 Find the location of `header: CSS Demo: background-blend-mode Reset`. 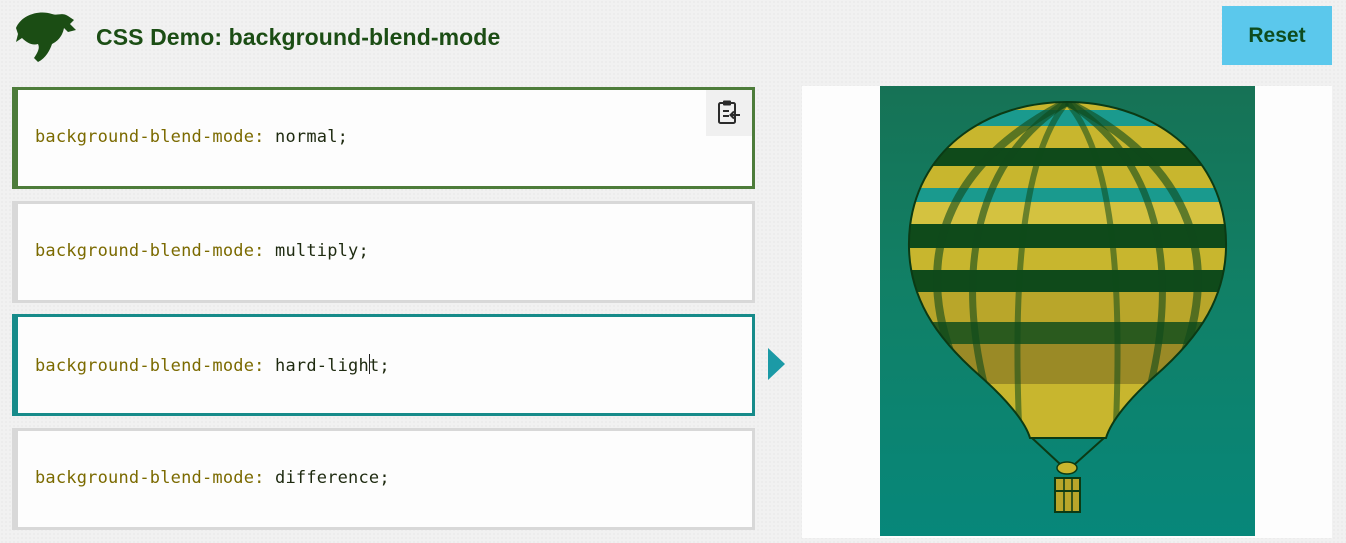

header: CSS Demo: background-blend-mode Reset is located at coordinates (673, 39).